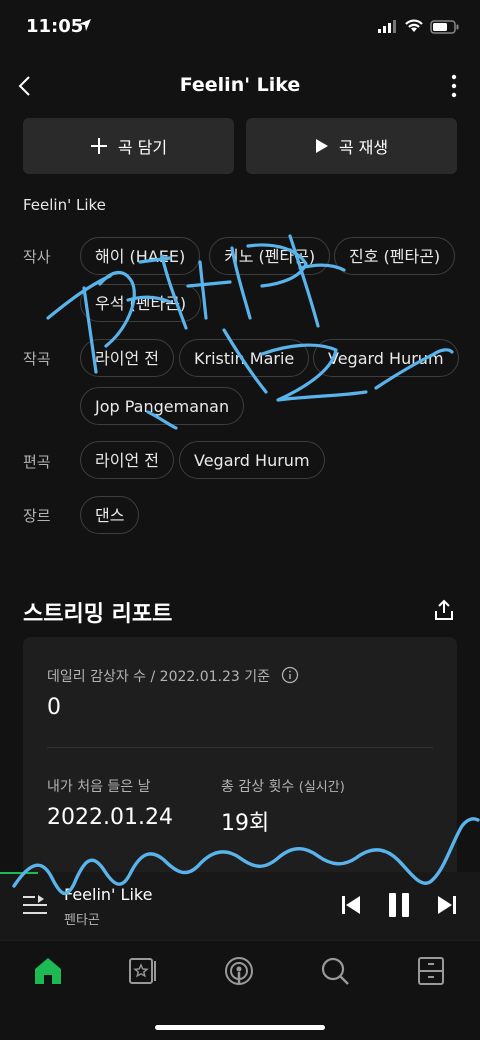 This screenshot has width=480, height=1040. I want to click on location-icon, so click(85, 25).